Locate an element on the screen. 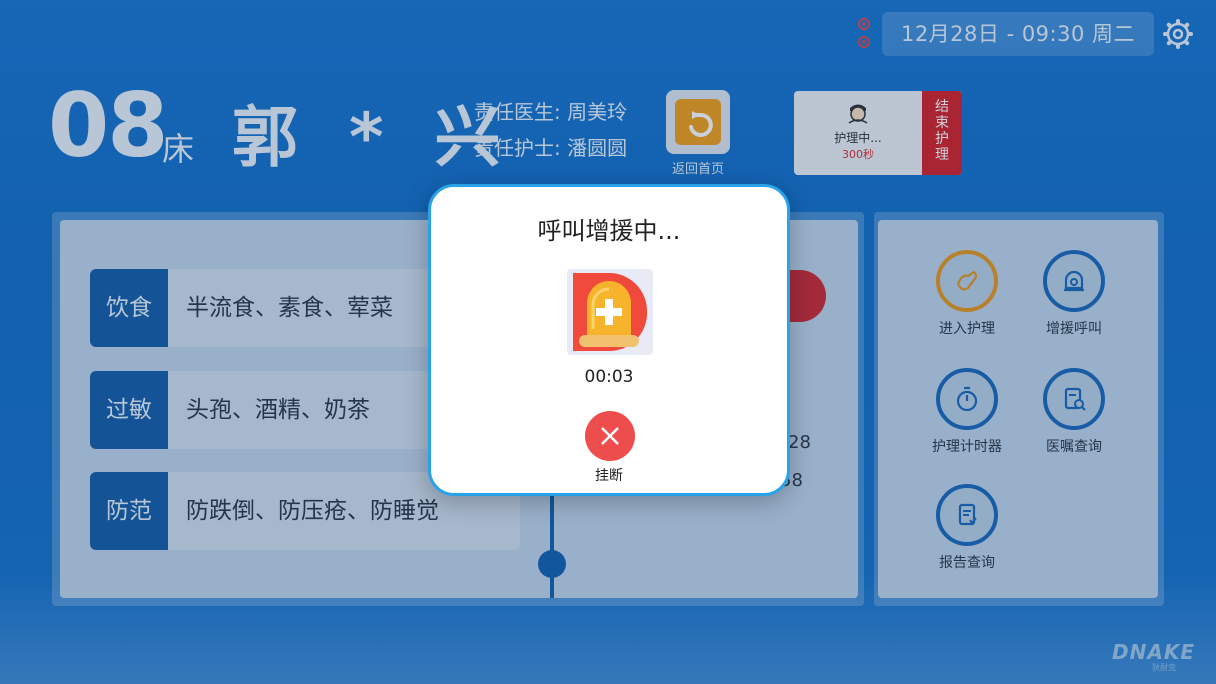 This screenshot has height=684, width=1216. hangup-label: 挂断 is located at coordinates (609, 476).